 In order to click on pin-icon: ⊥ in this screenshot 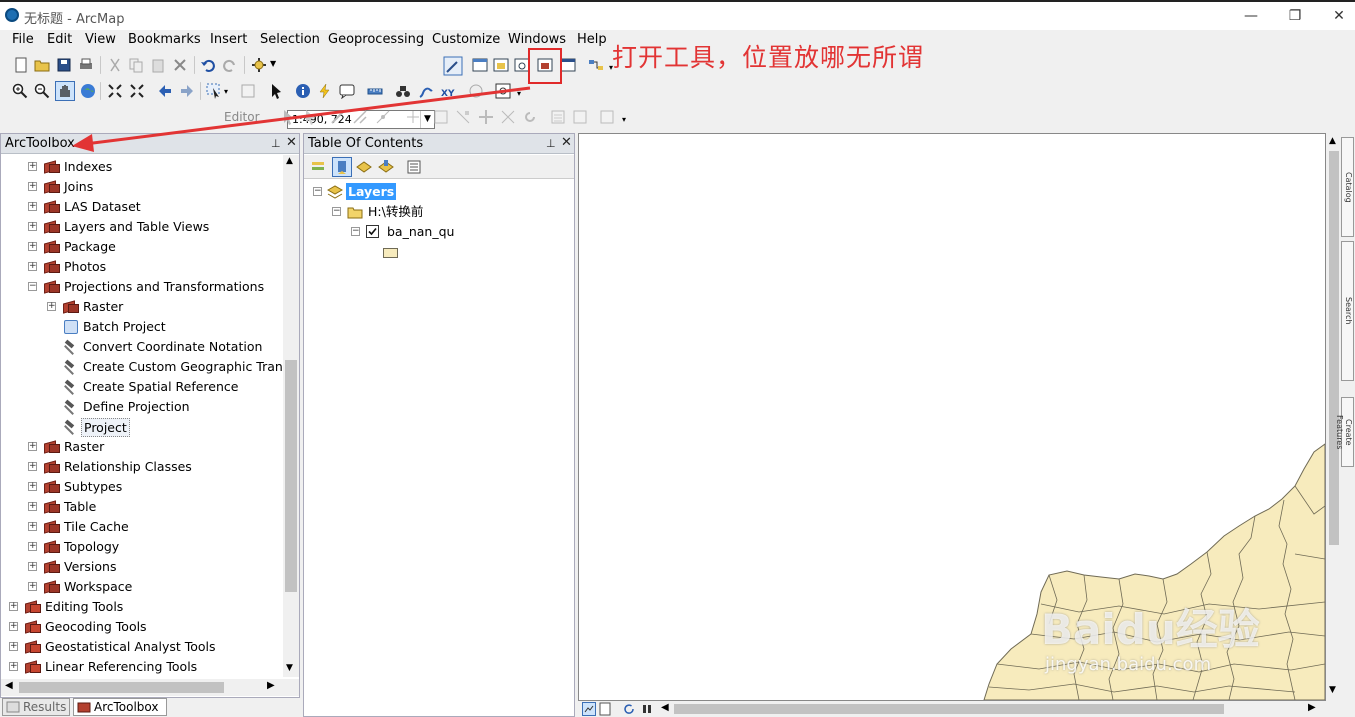, I will do `click(551, 143)`.